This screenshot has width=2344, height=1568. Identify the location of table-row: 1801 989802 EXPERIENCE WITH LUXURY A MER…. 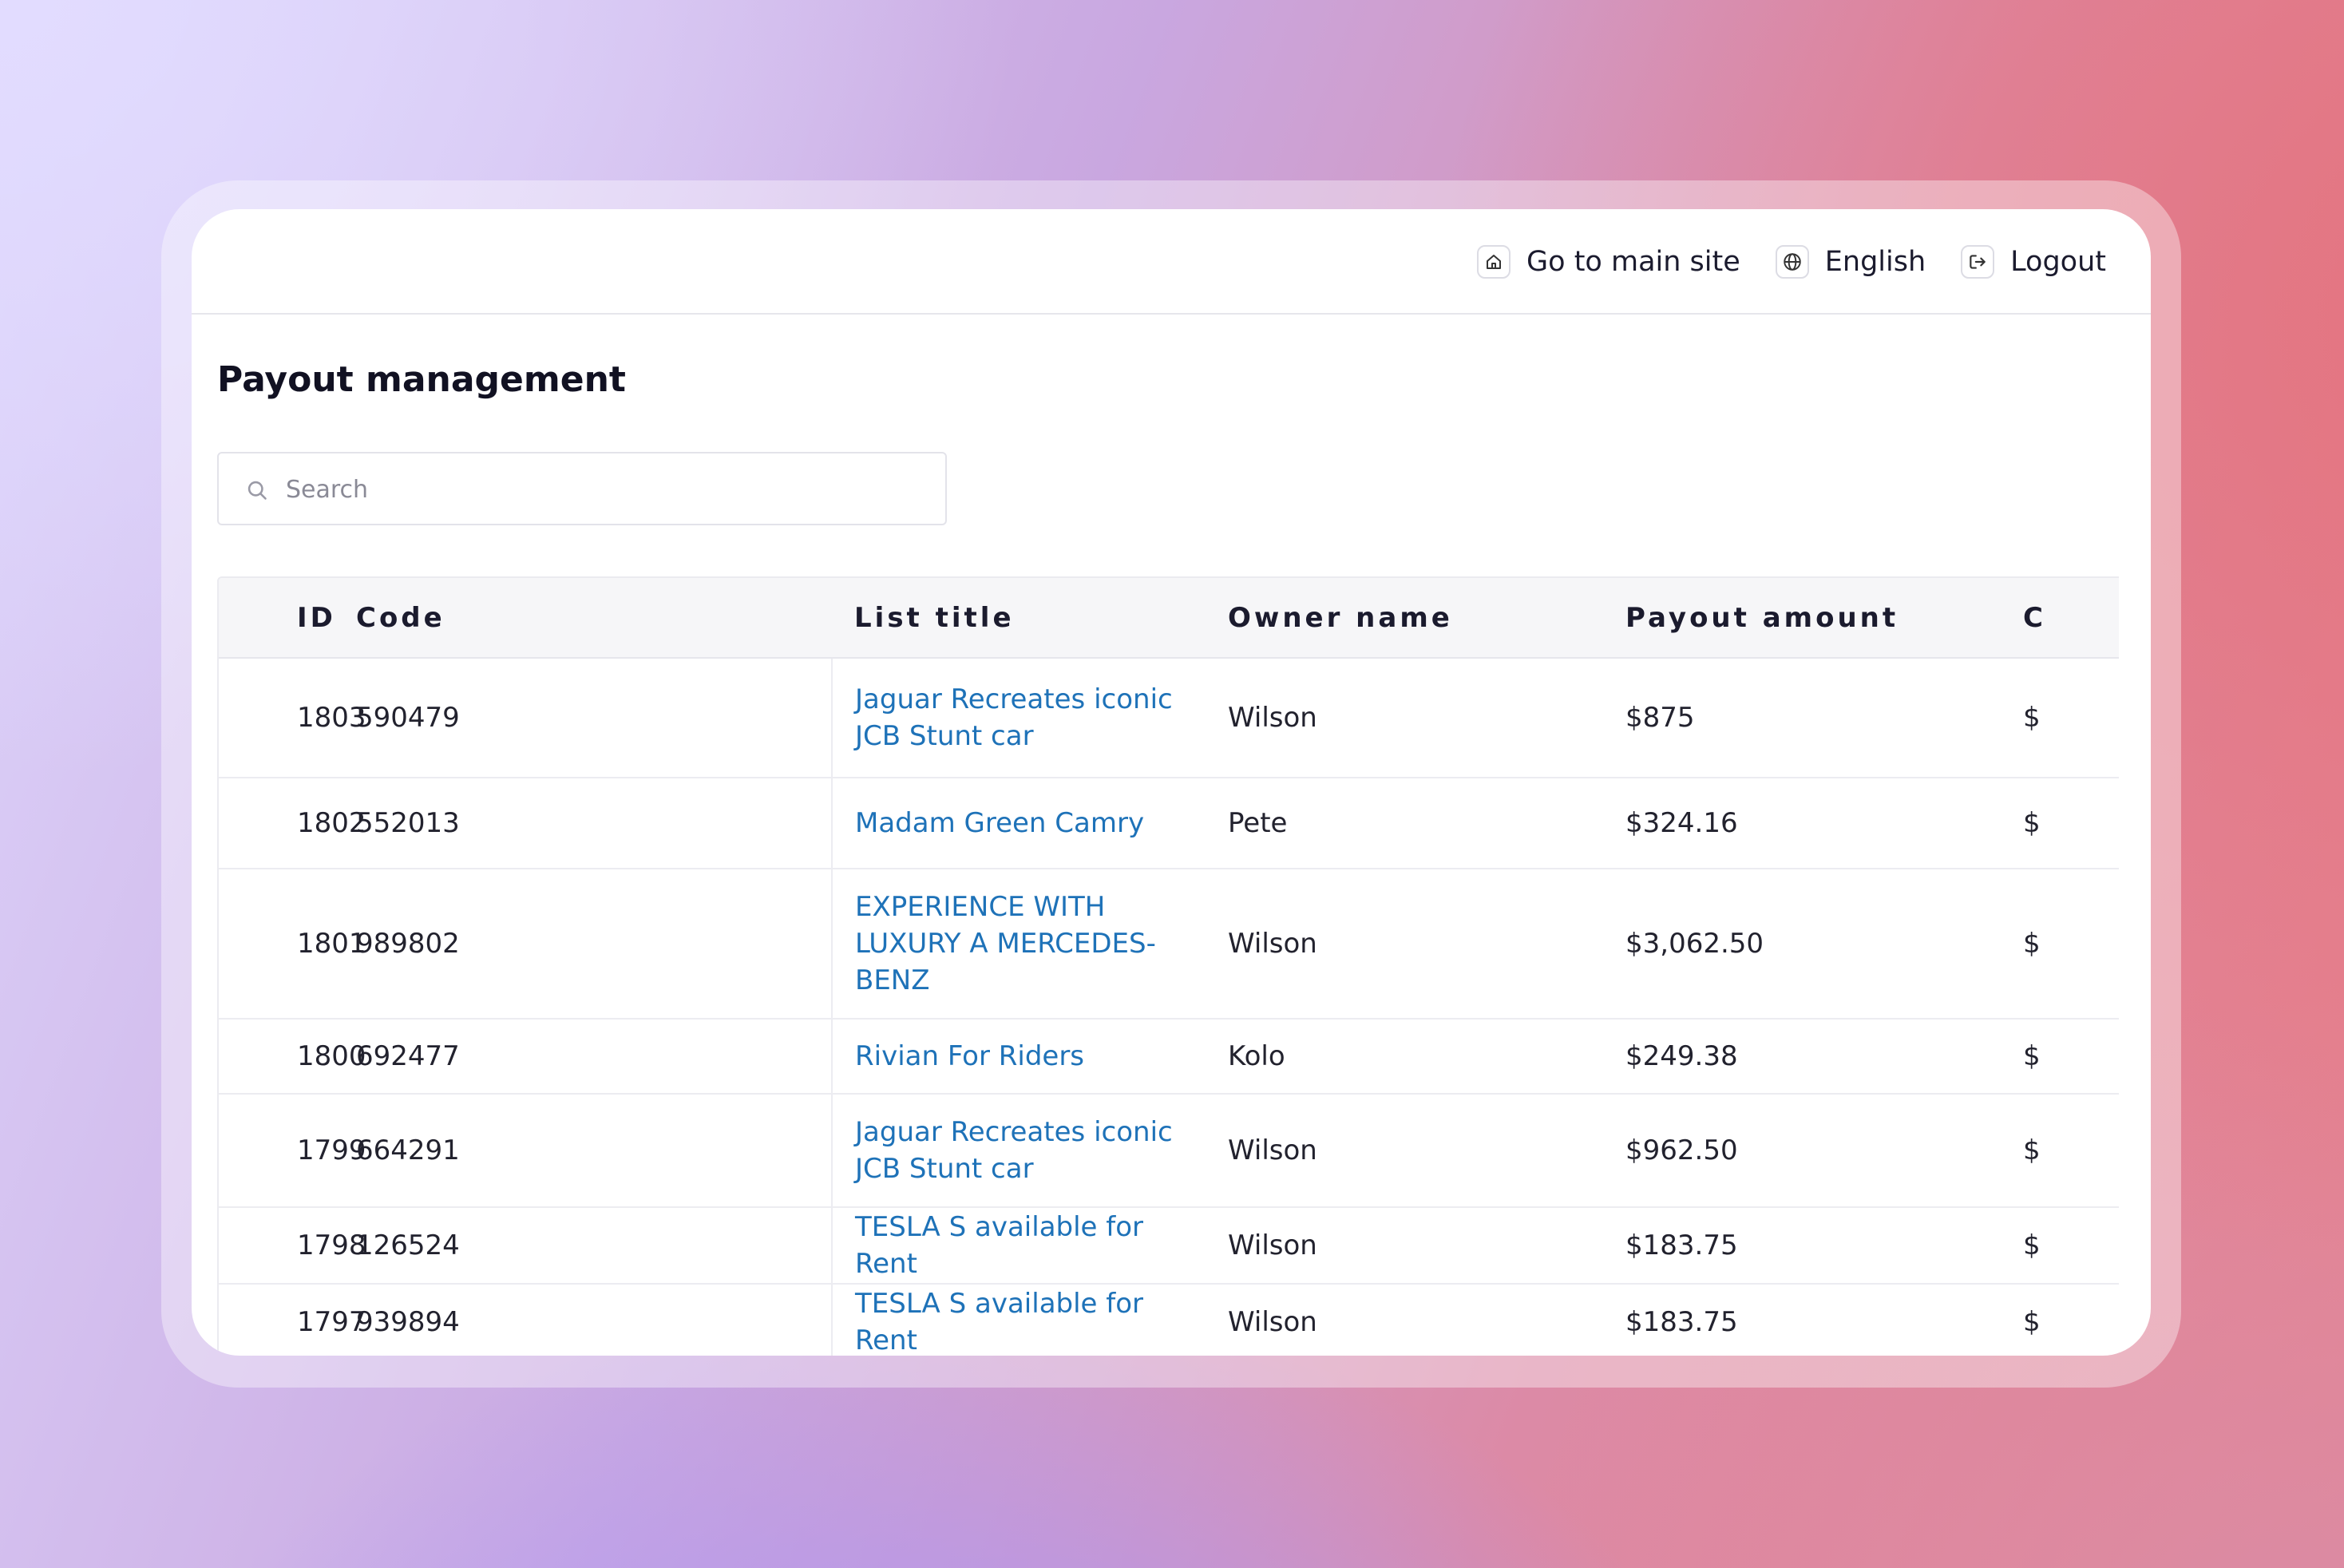
(1169, 945).